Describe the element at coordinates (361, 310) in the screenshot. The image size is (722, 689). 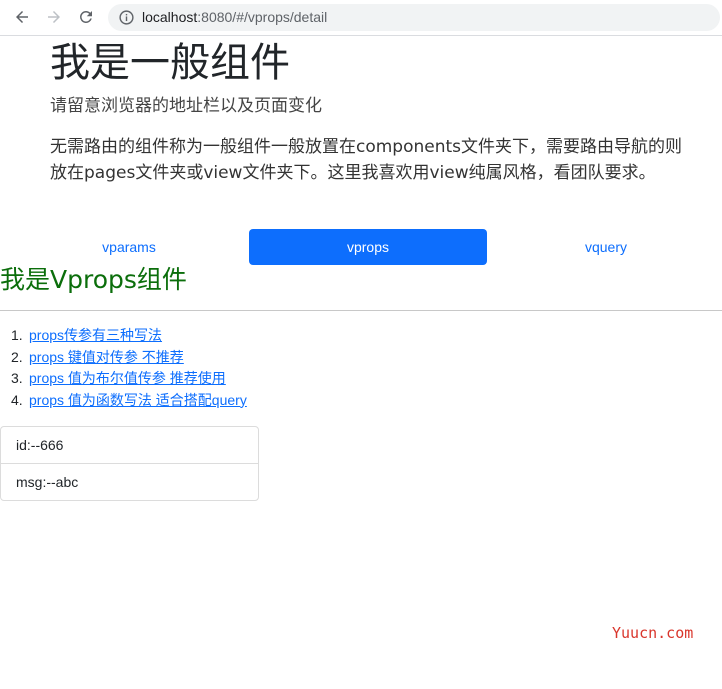
I see `divider` at that location.